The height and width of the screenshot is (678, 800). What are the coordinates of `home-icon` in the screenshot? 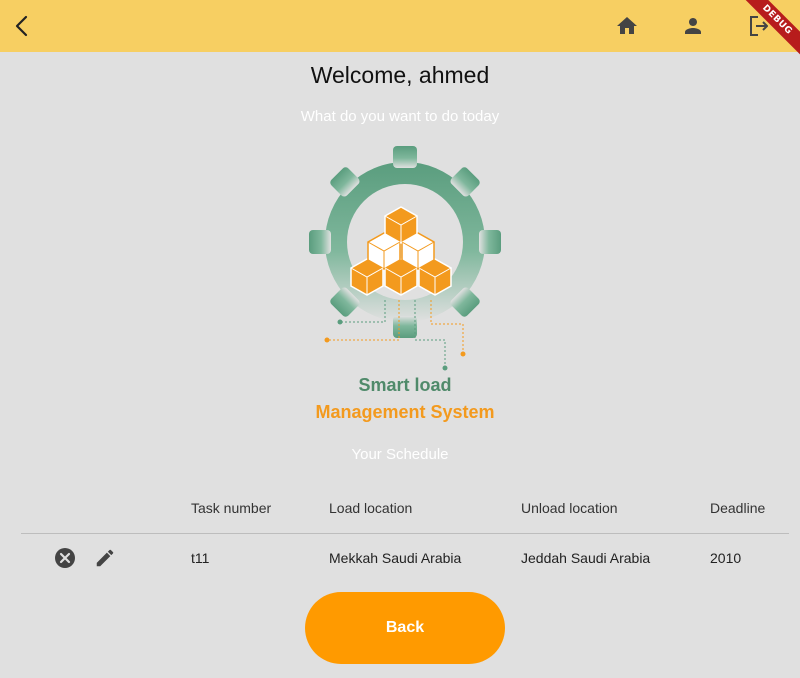 It's located at (627, 25).